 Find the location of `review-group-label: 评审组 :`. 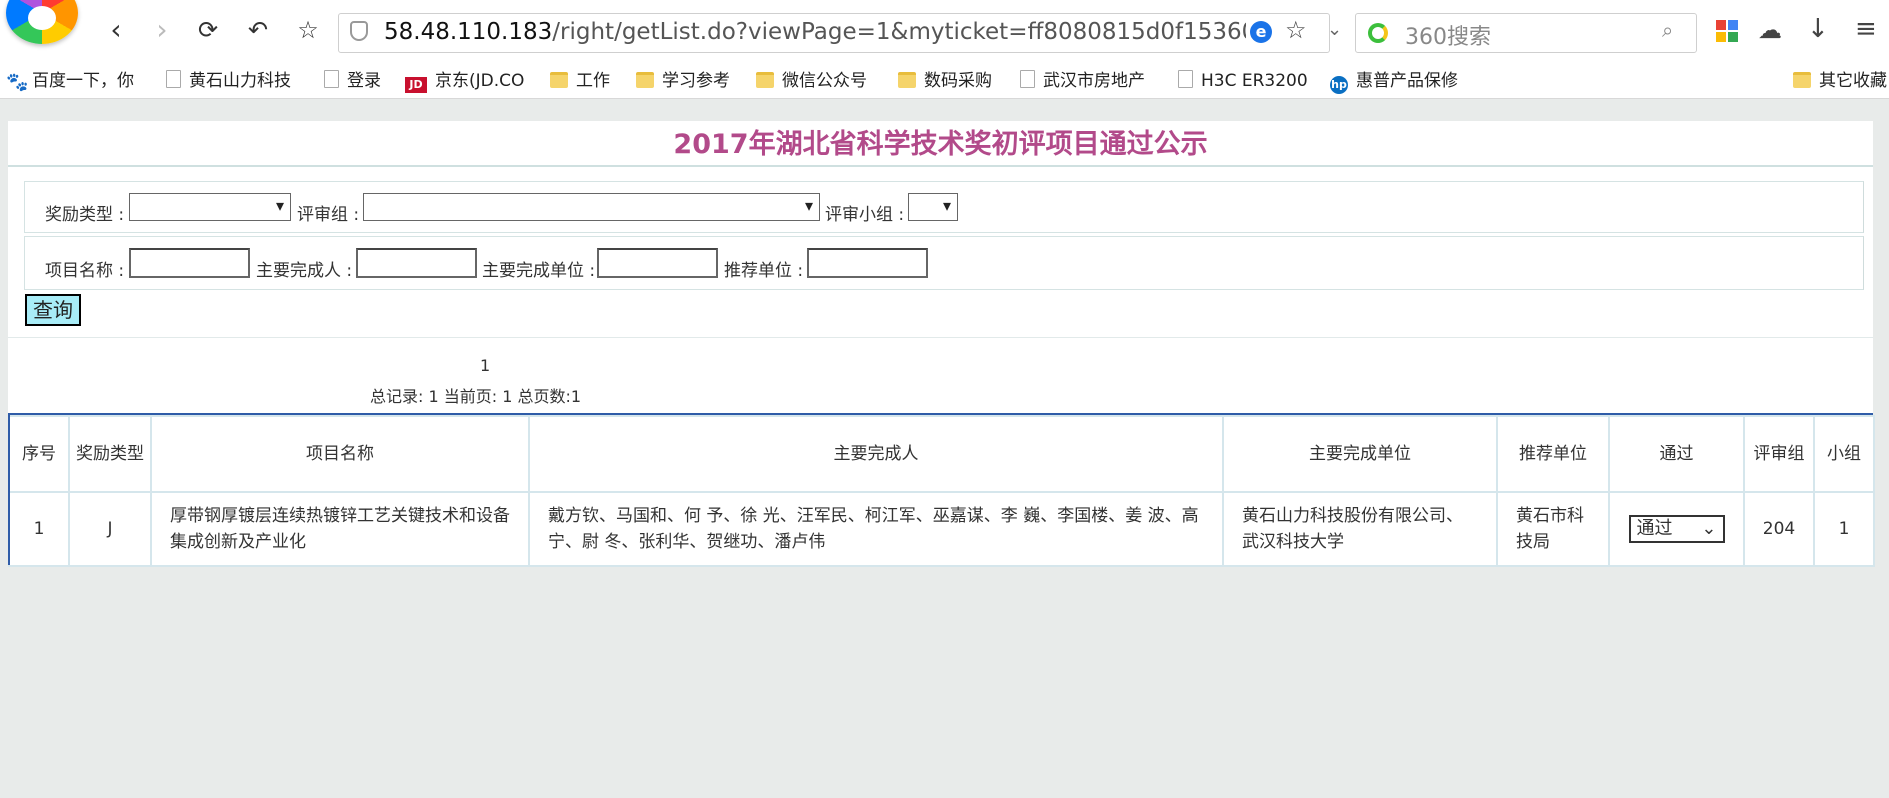

review-group-label: 评审组 : is located at coordinates (328, 215).